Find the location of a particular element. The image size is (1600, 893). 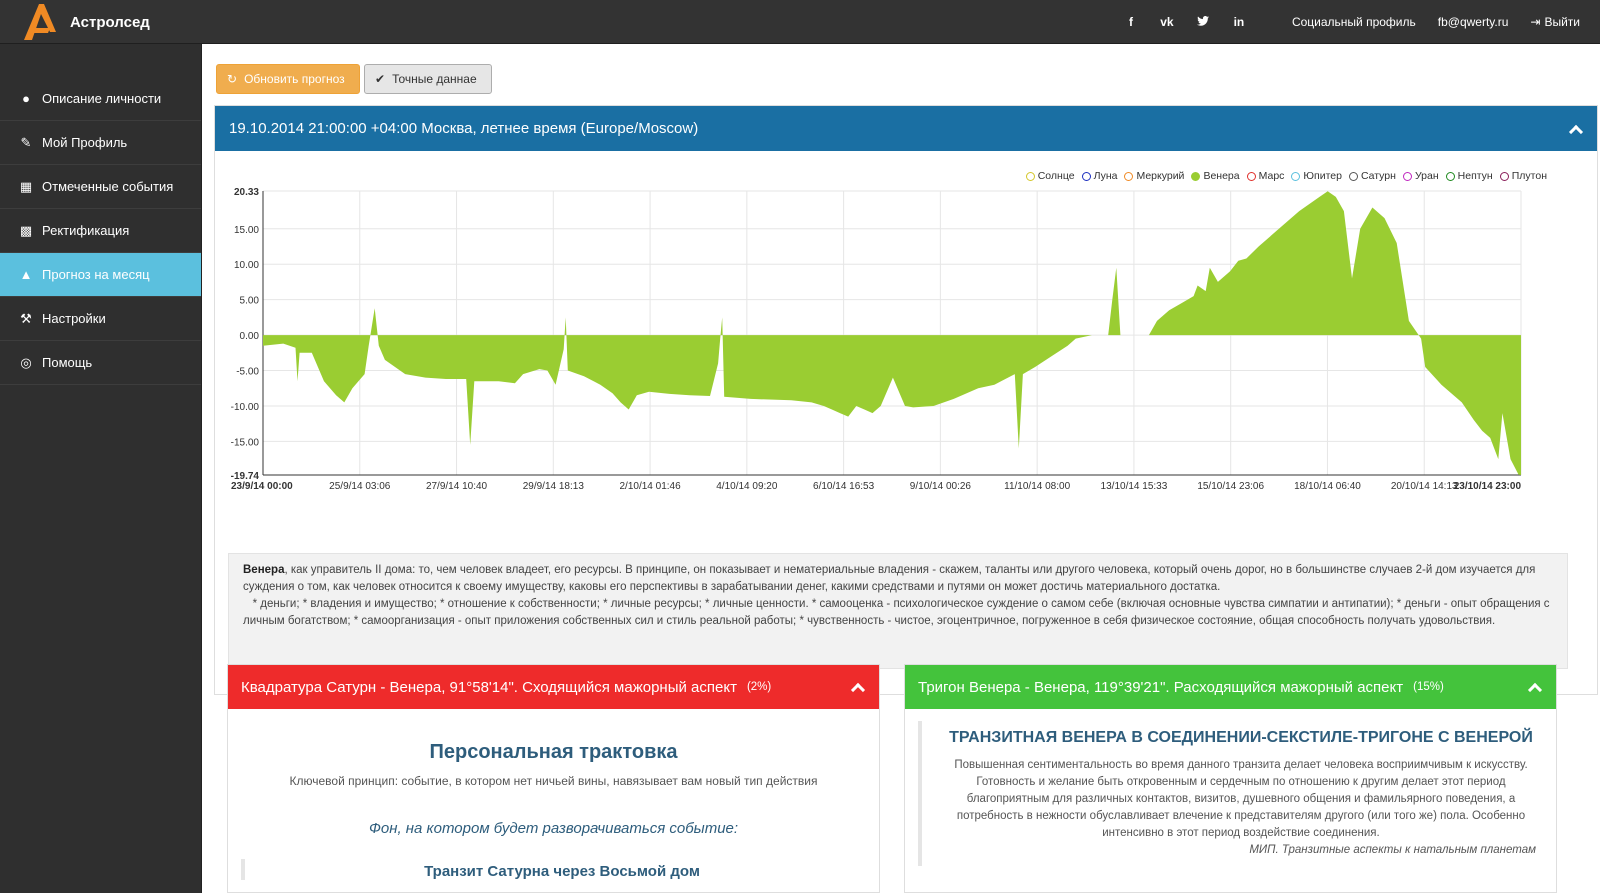

legend-item: Нептун is located at coordinates (1469, 176).